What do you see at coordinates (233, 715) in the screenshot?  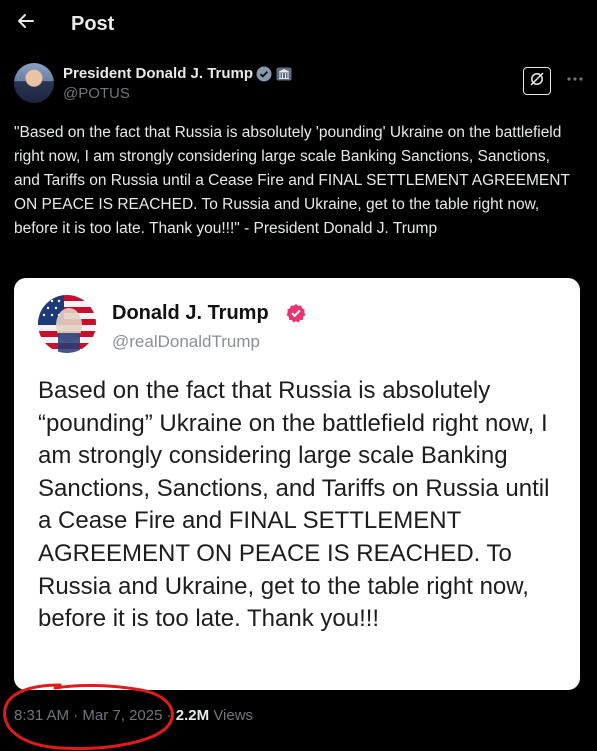 I see `views-label: Views` at bounding box center [233, 715].